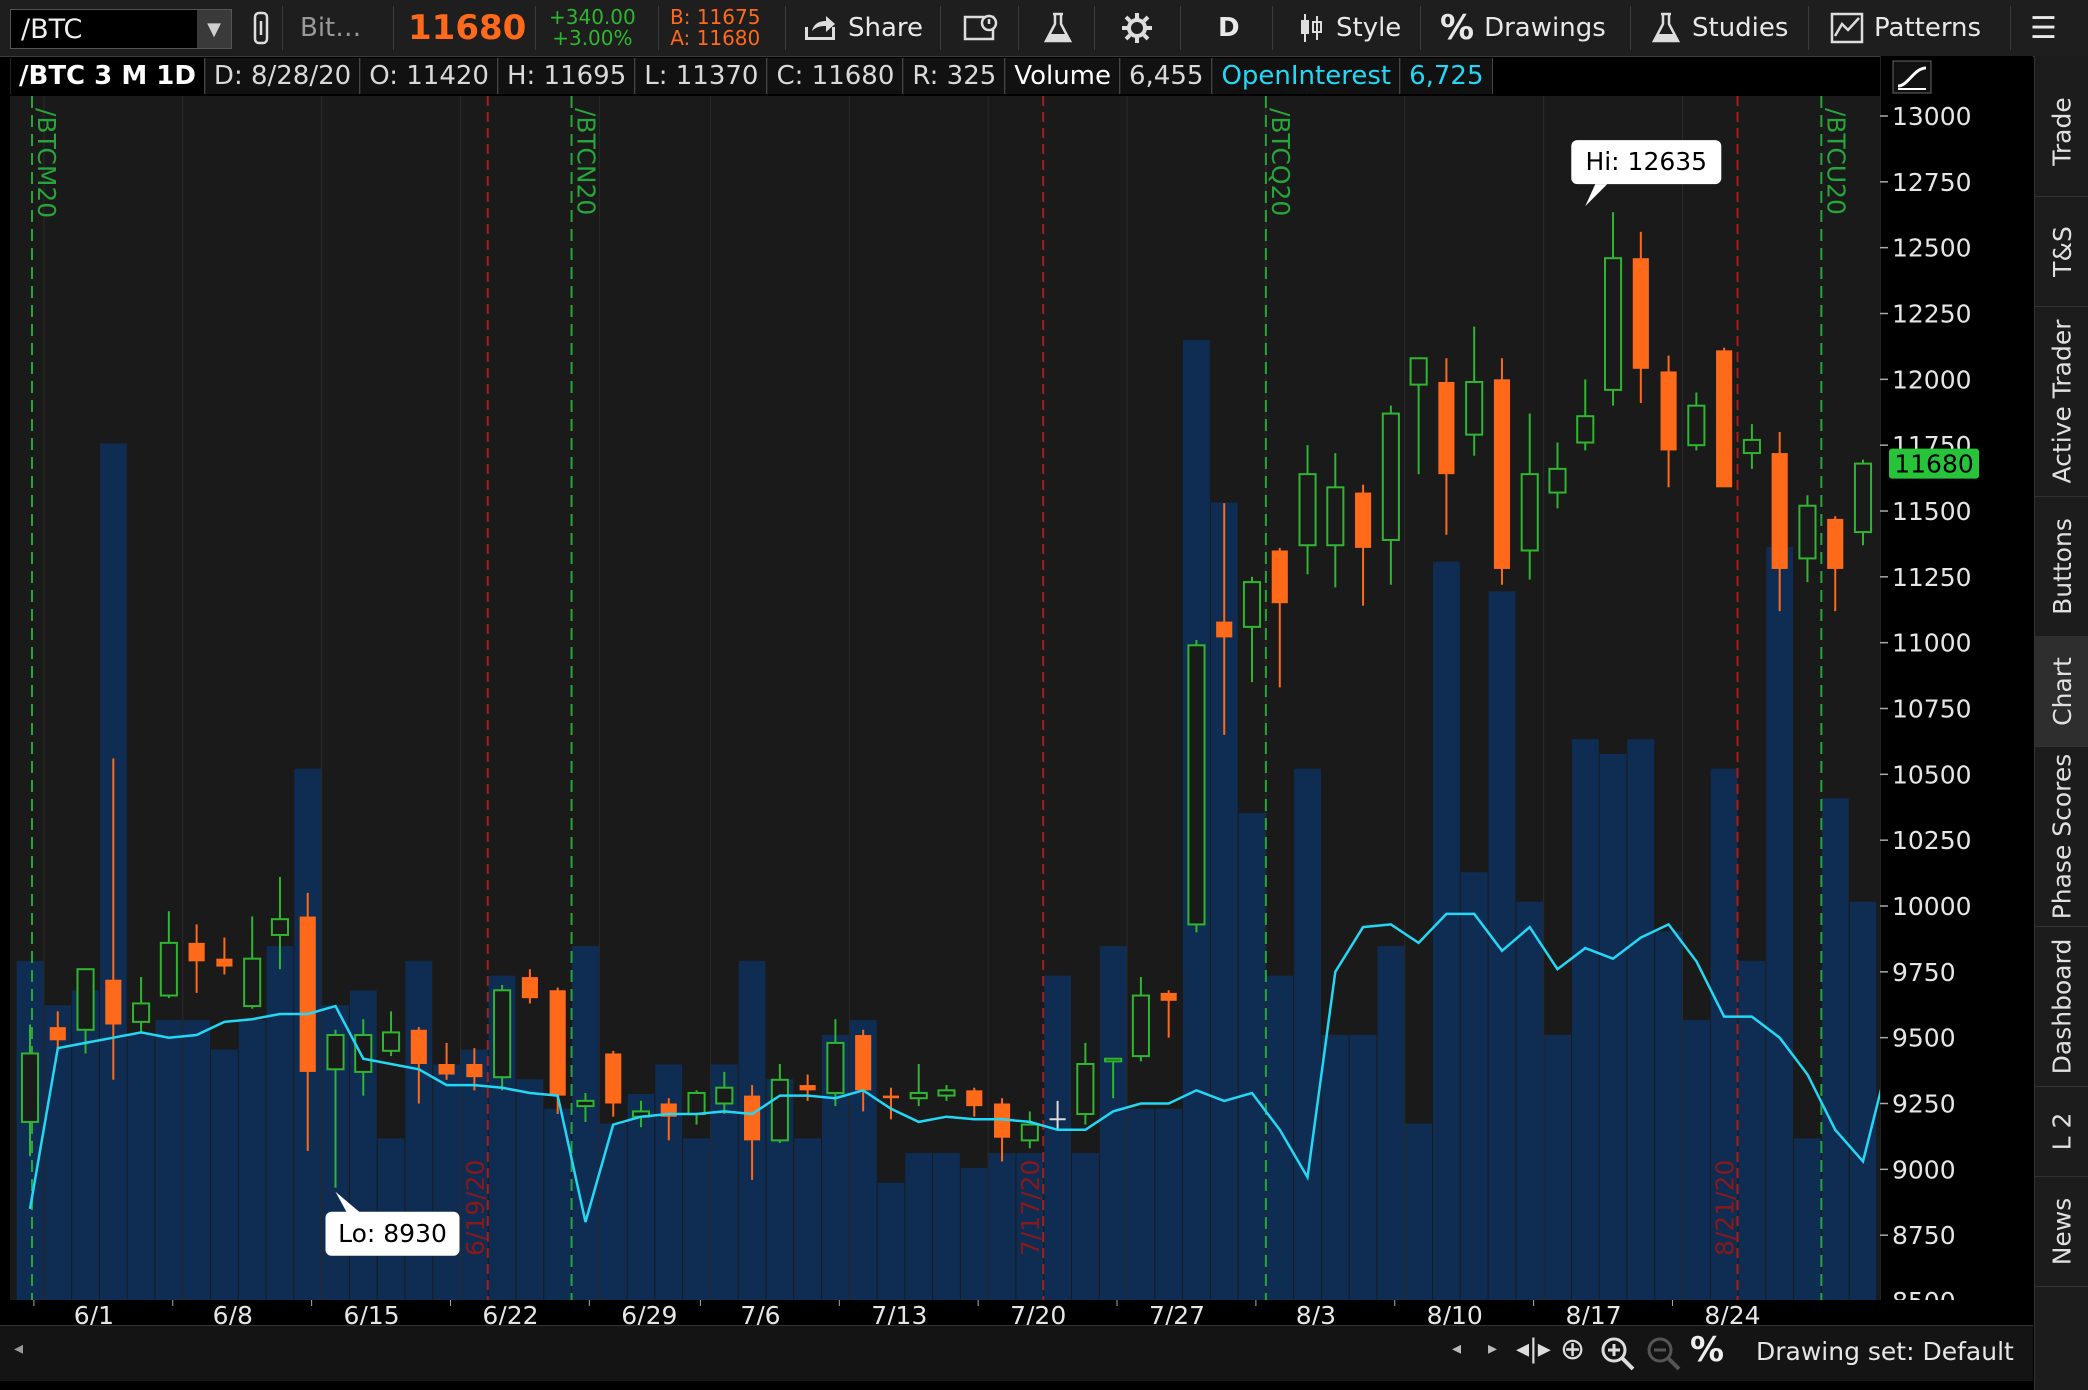 The image size is (2088, 1390). What do you see at coordinates (1932, 511) in the screenshot?
I see `price-tick-label: 11500` at bounding box center [1932, 511].